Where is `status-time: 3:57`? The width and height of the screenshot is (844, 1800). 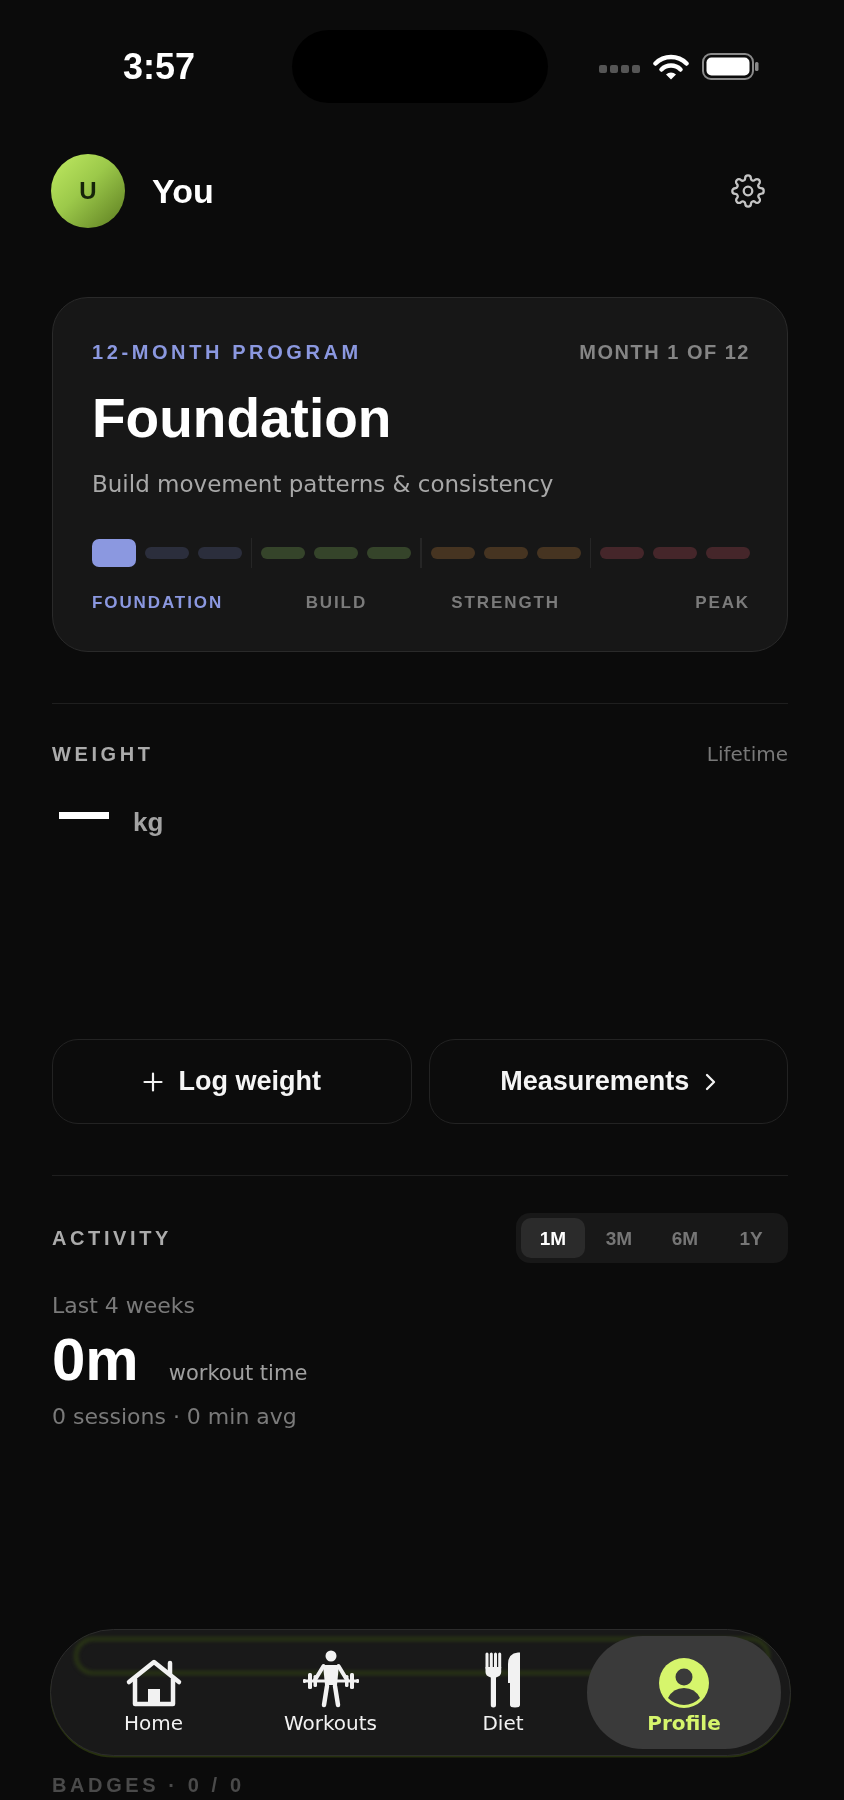 status-time: 3:57 is located at coordinates (158, 66).